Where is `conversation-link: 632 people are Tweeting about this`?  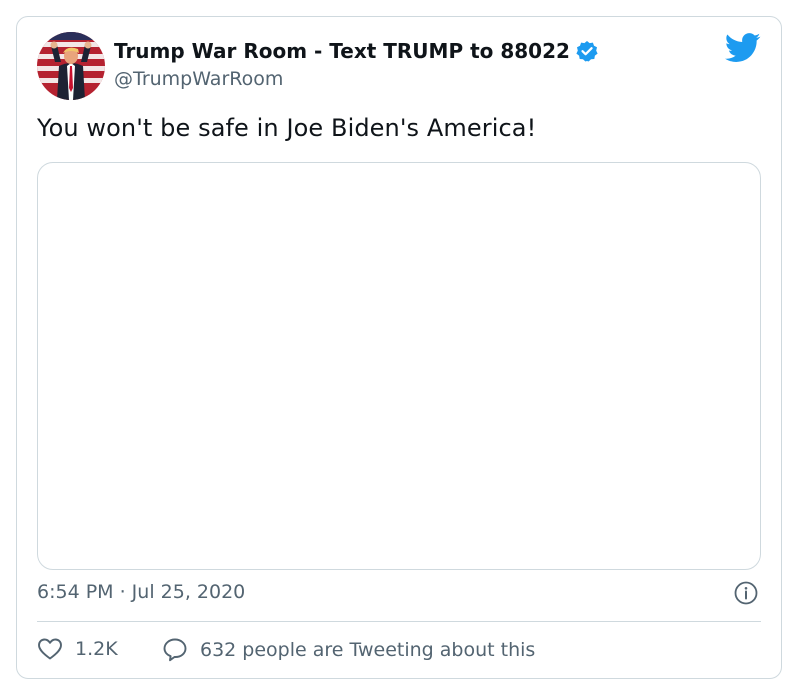 conversation-link: 632 people are Tweeting about this is located at coordinates (348, 649).